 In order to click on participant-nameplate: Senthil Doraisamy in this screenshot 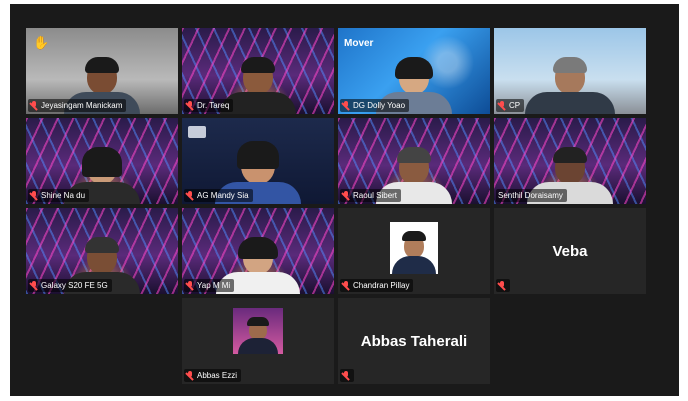, I will do `click(531, 195)`.